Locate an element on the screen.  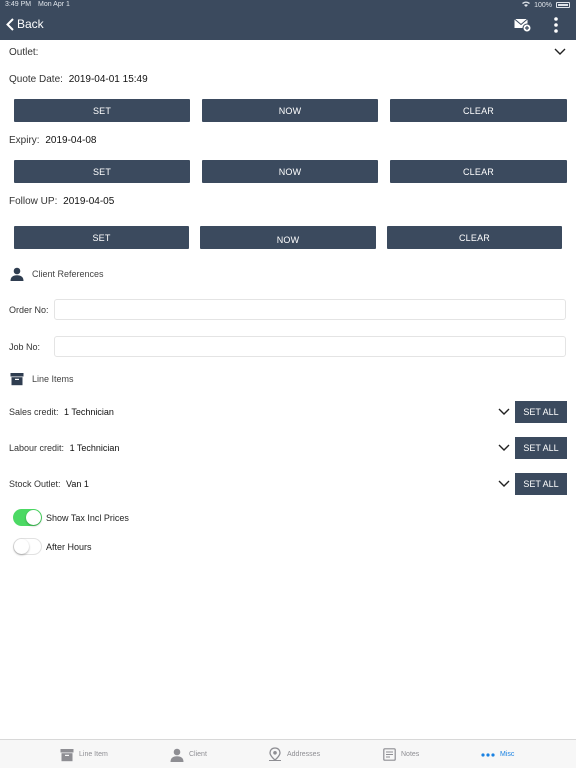
client-references-title: Client References is located at coordinates (68, 274).